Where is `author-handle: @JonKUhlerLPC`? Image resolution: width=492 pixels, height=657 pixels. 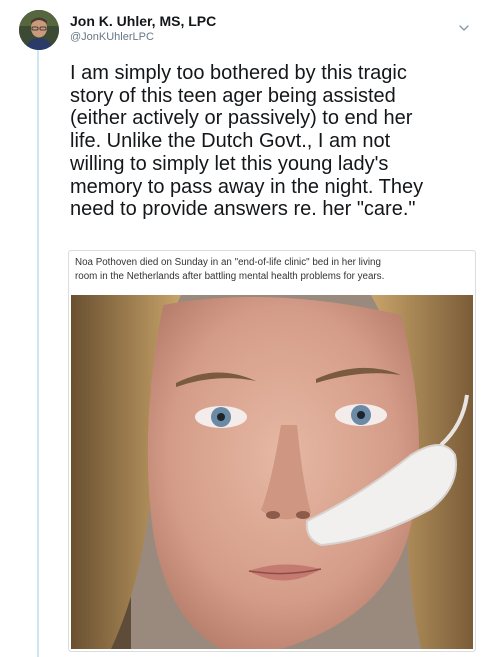 author-handle: @JonKUhlerLPC is located at coordinates (112, 37).